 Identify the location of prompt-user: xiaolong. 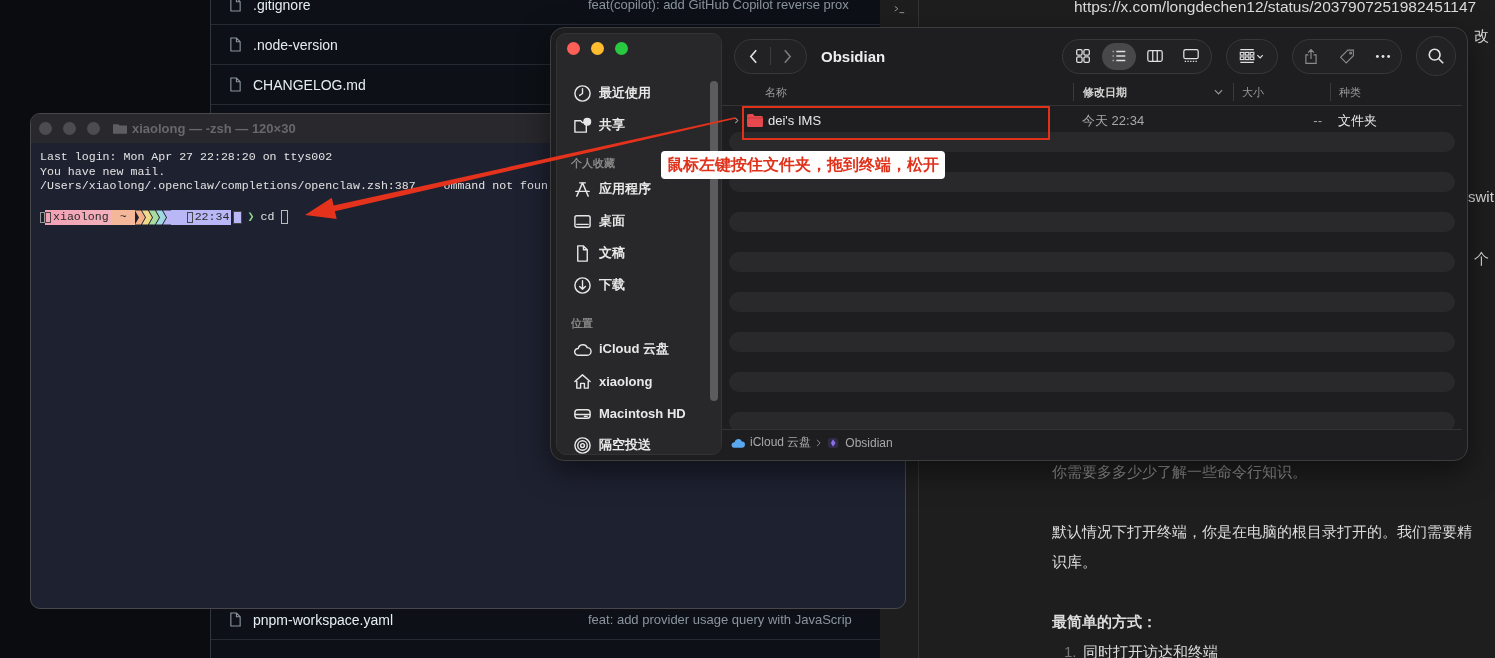
(78, 217).